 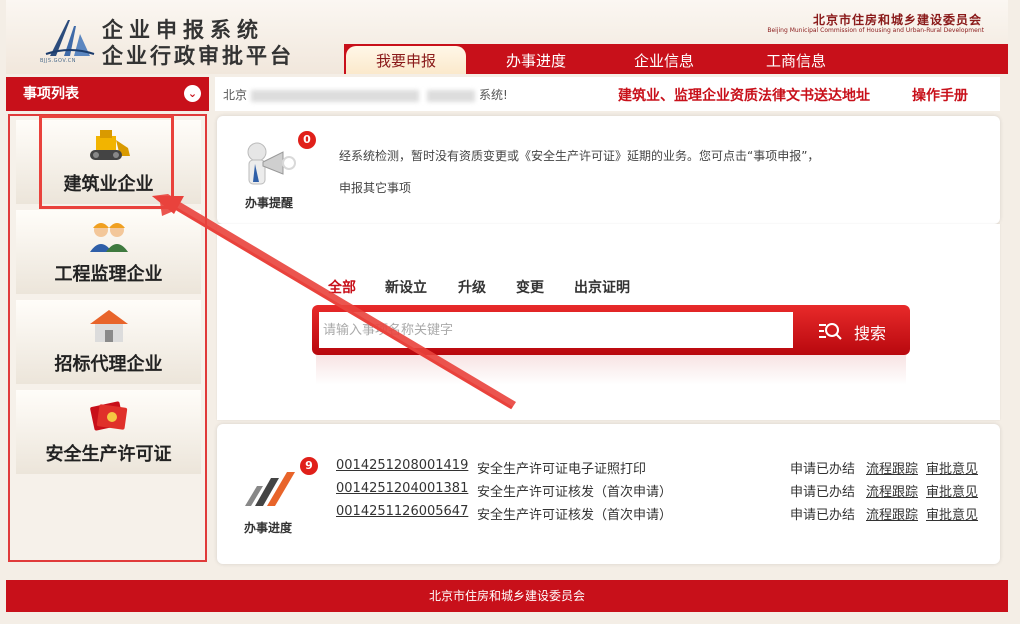 What do you see at coordinates (108, 237) in the screenshot?
I see `workers-icon` at bounding box center [108, 237].